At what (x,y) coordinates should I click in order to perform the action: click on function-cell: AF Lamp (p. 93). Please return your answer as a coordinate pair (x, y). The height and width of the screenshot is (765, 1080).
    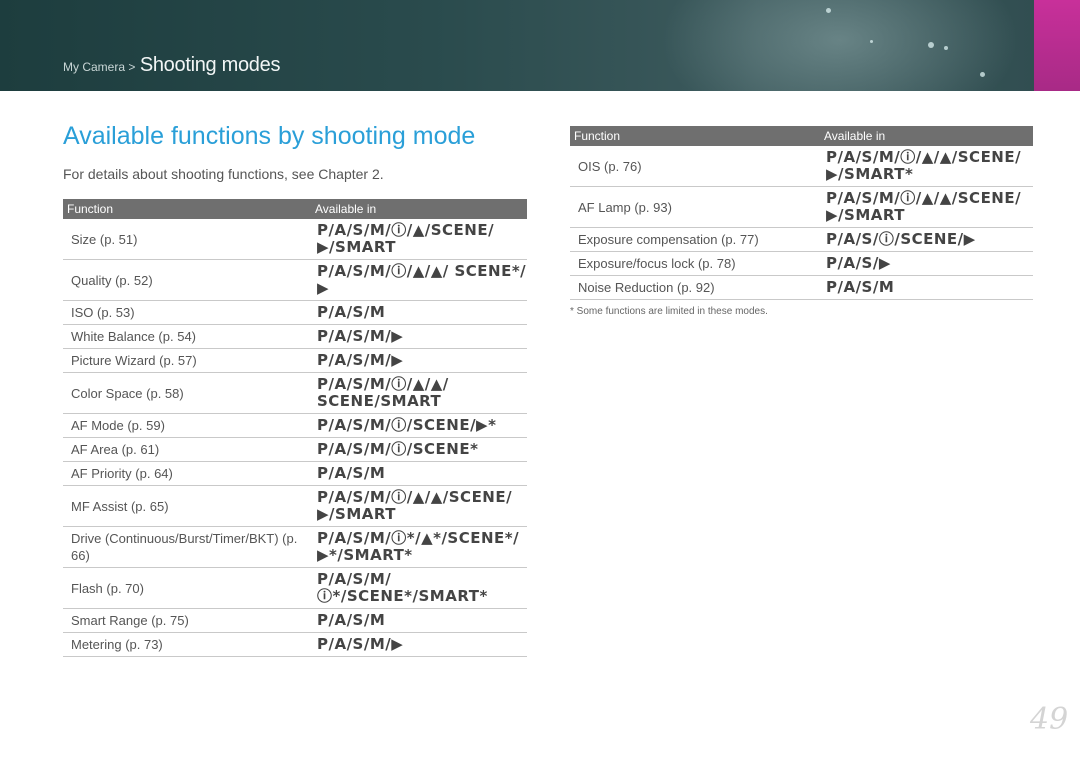
    Looking at the image, I should click on (695, 207).